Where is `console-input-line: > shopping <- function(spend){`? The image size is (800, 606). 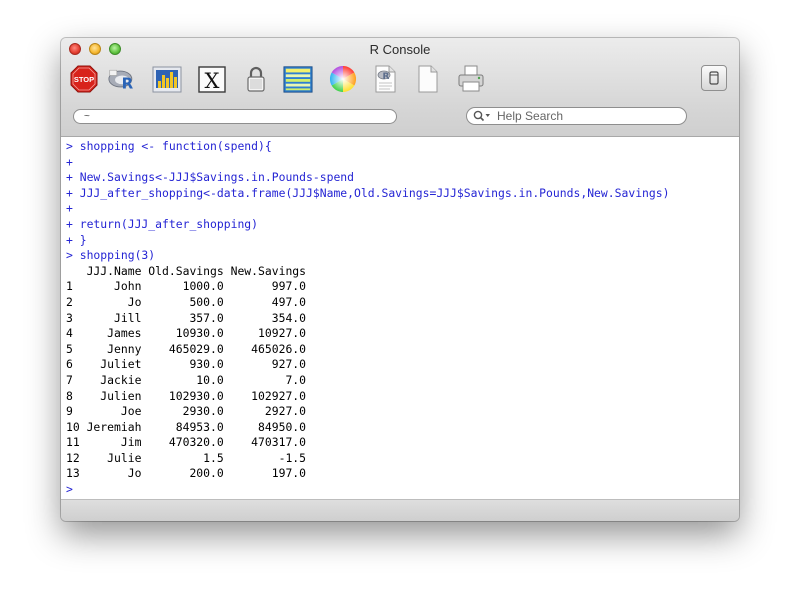 console-input-line: > shopping <- function(spend){ is located at coordinates (169, 146).